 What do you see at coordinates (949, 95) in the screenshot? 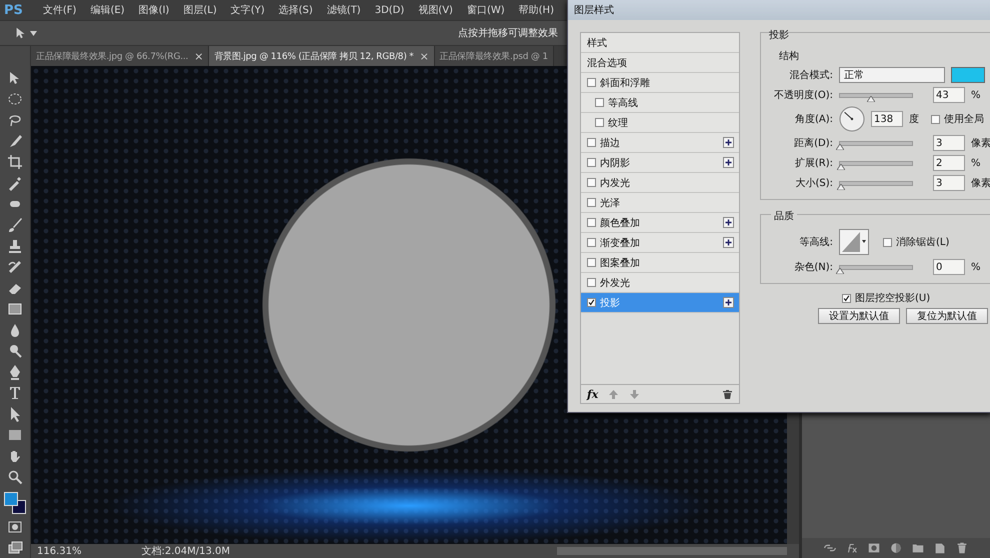
I see `opacity-field: 43` at bounding box center [949, 95].